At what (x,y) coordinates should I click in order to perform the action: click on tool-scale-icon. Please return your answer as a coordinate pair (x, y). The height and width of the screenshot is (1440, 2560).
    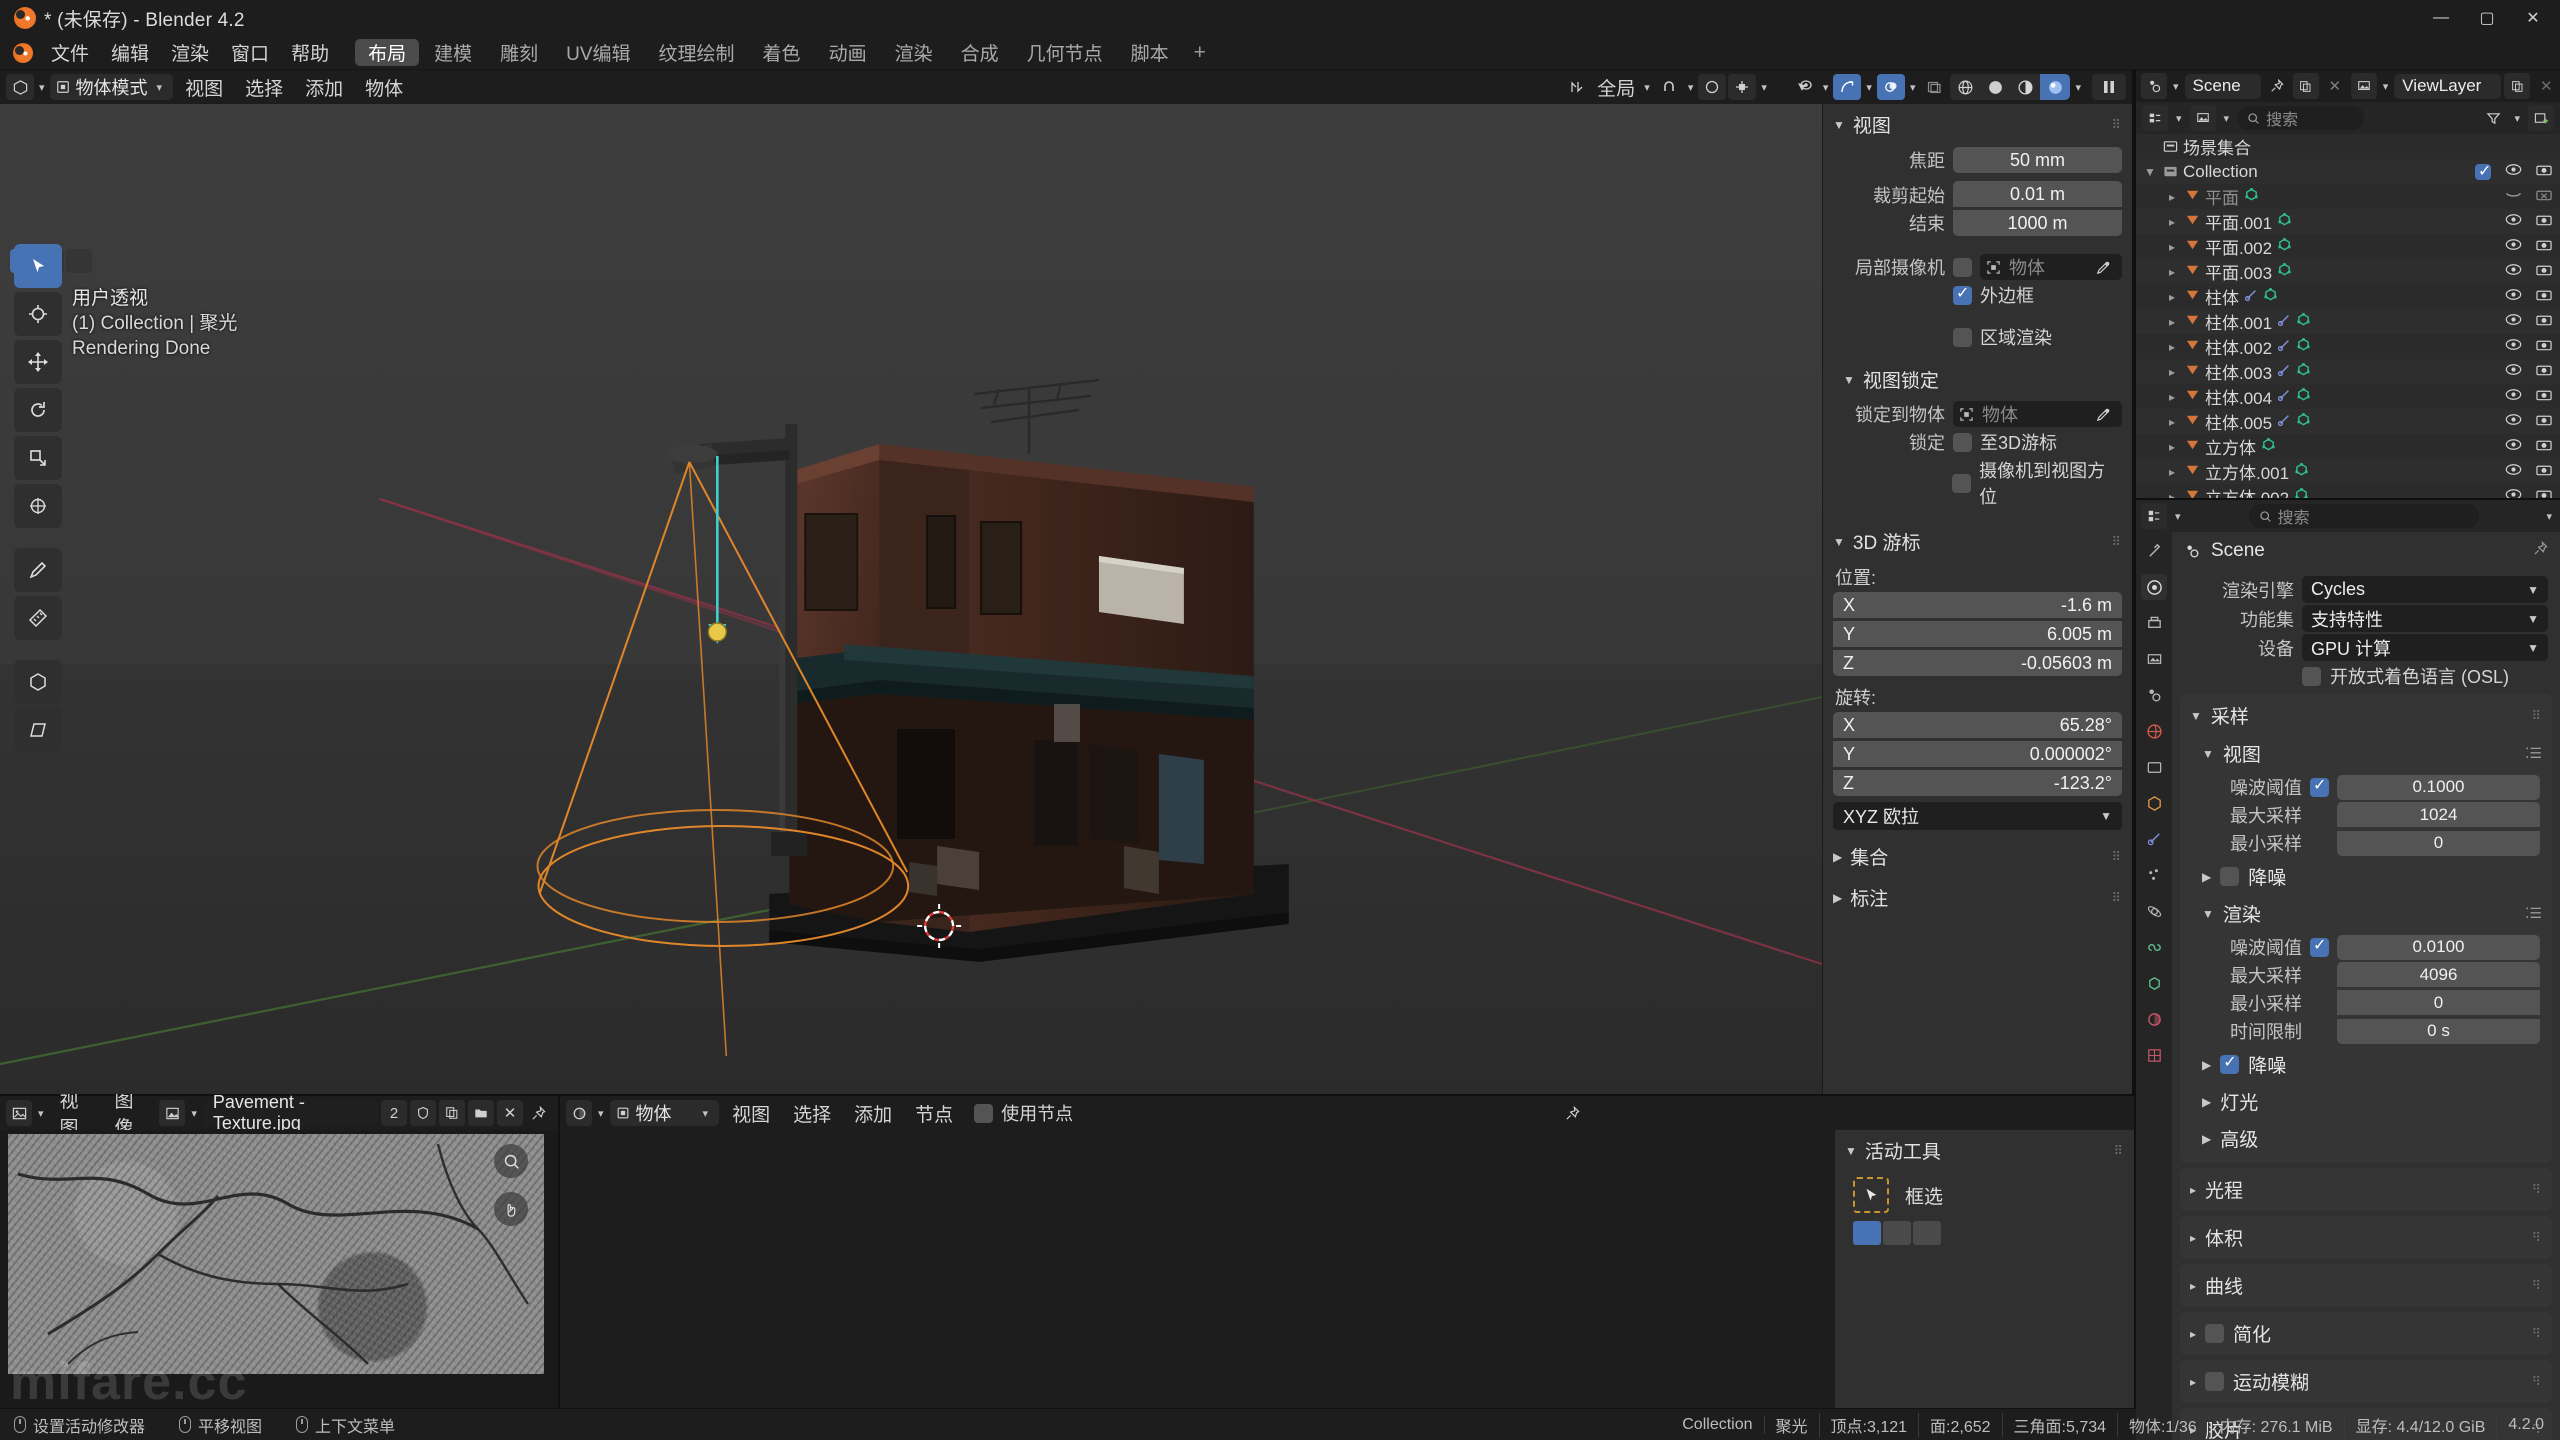
    Looking at the image, I should click on (38, 458).